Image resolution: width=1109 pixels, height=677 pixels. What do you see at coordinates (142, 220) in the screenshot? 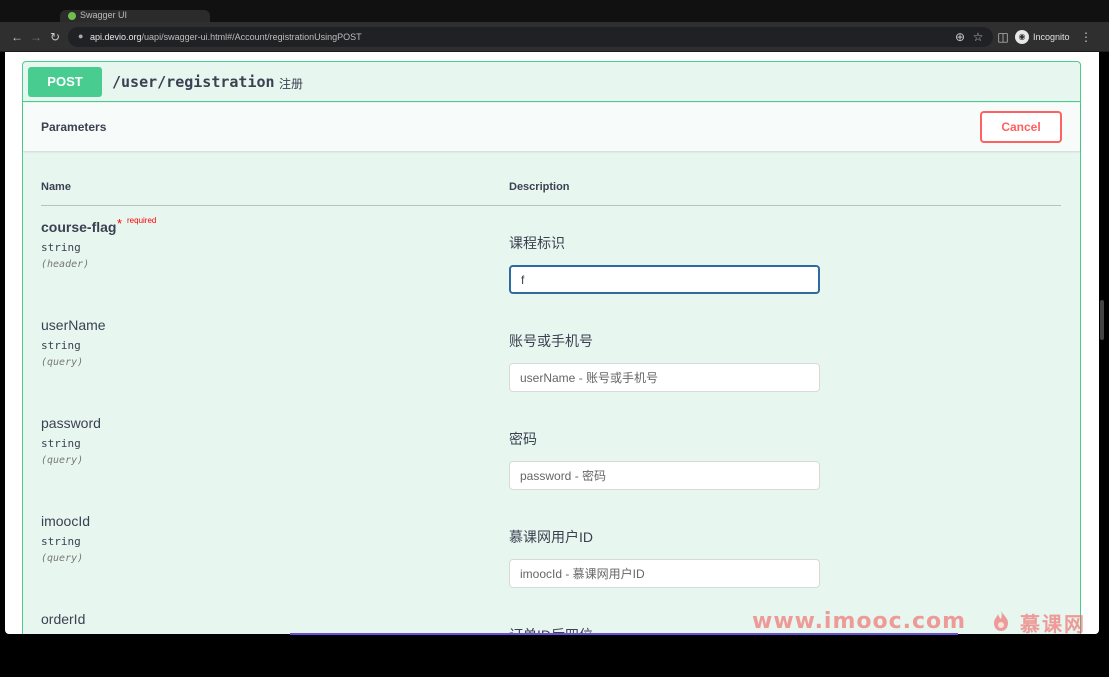
I see `required-label: required` at bounding box center [142, 220].